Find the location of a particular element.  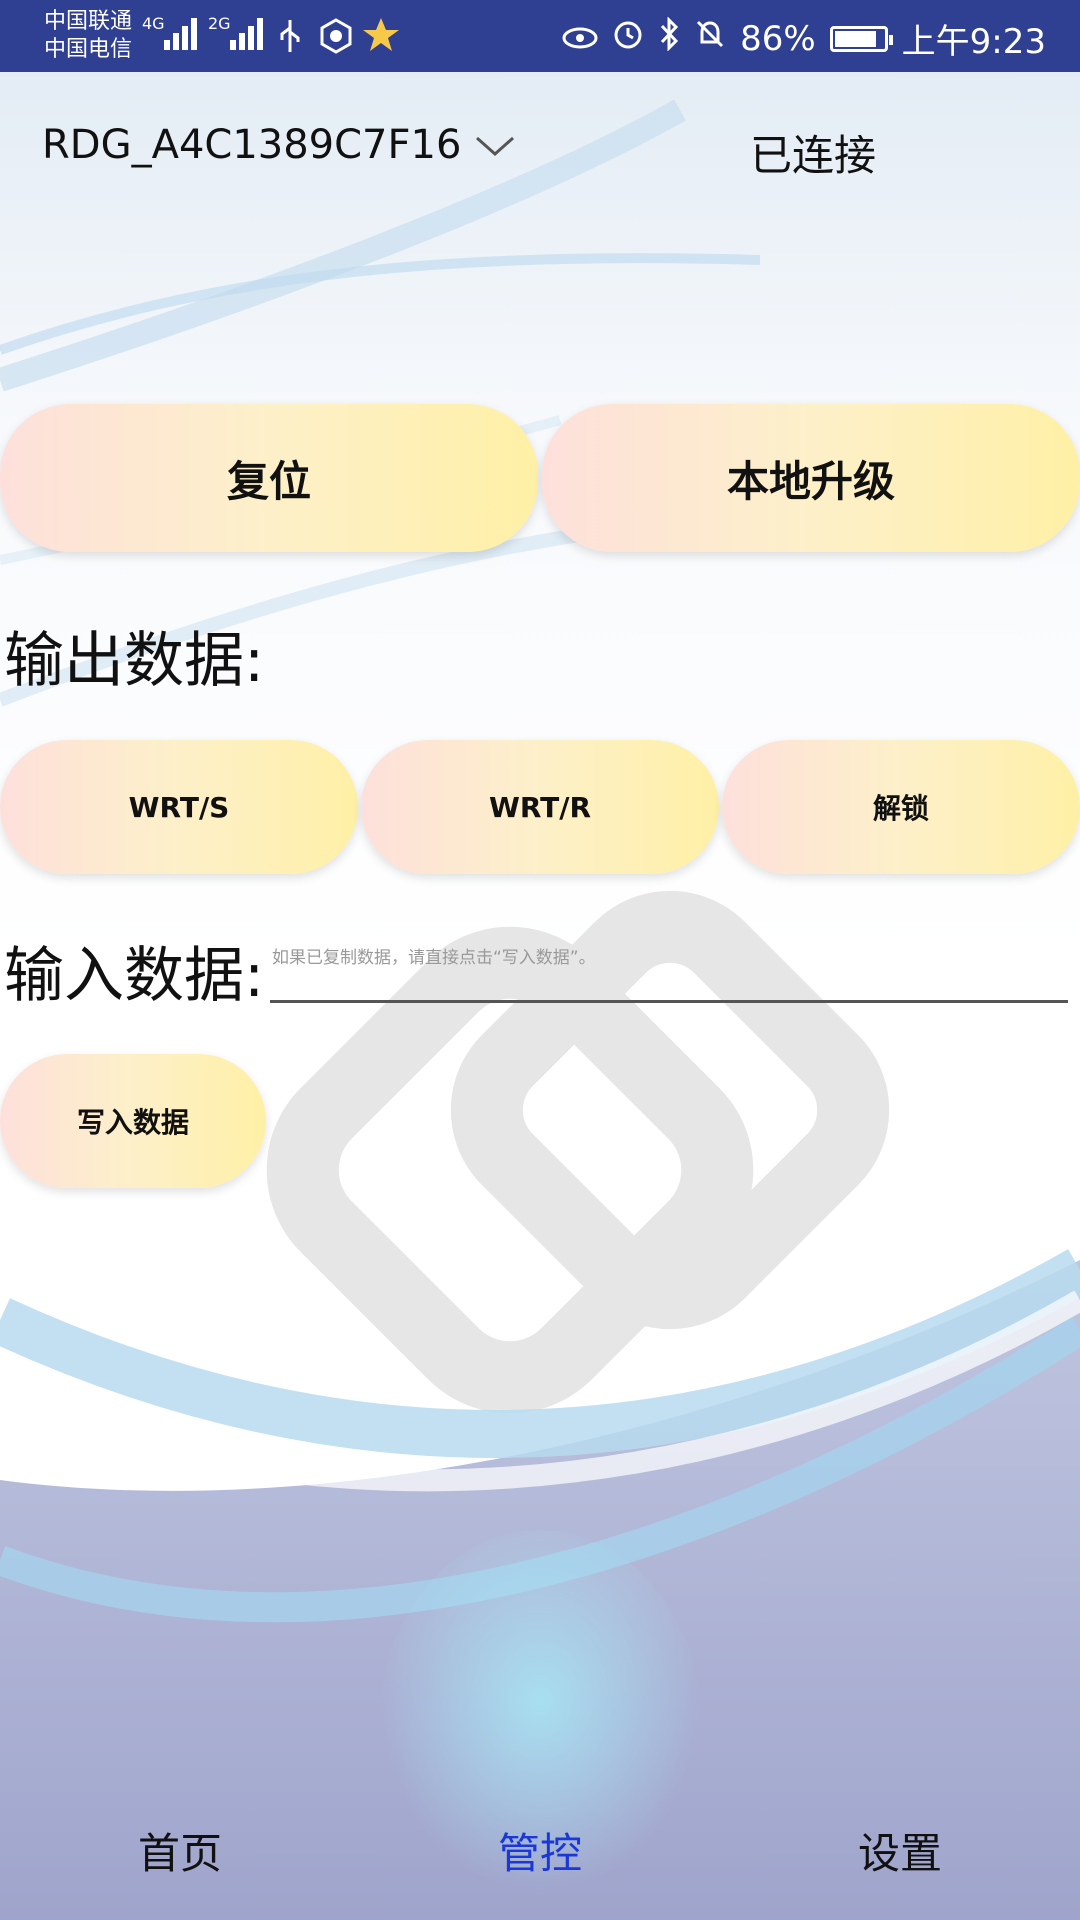

connection-status: 已连接 is located at coordinates (813, 155).